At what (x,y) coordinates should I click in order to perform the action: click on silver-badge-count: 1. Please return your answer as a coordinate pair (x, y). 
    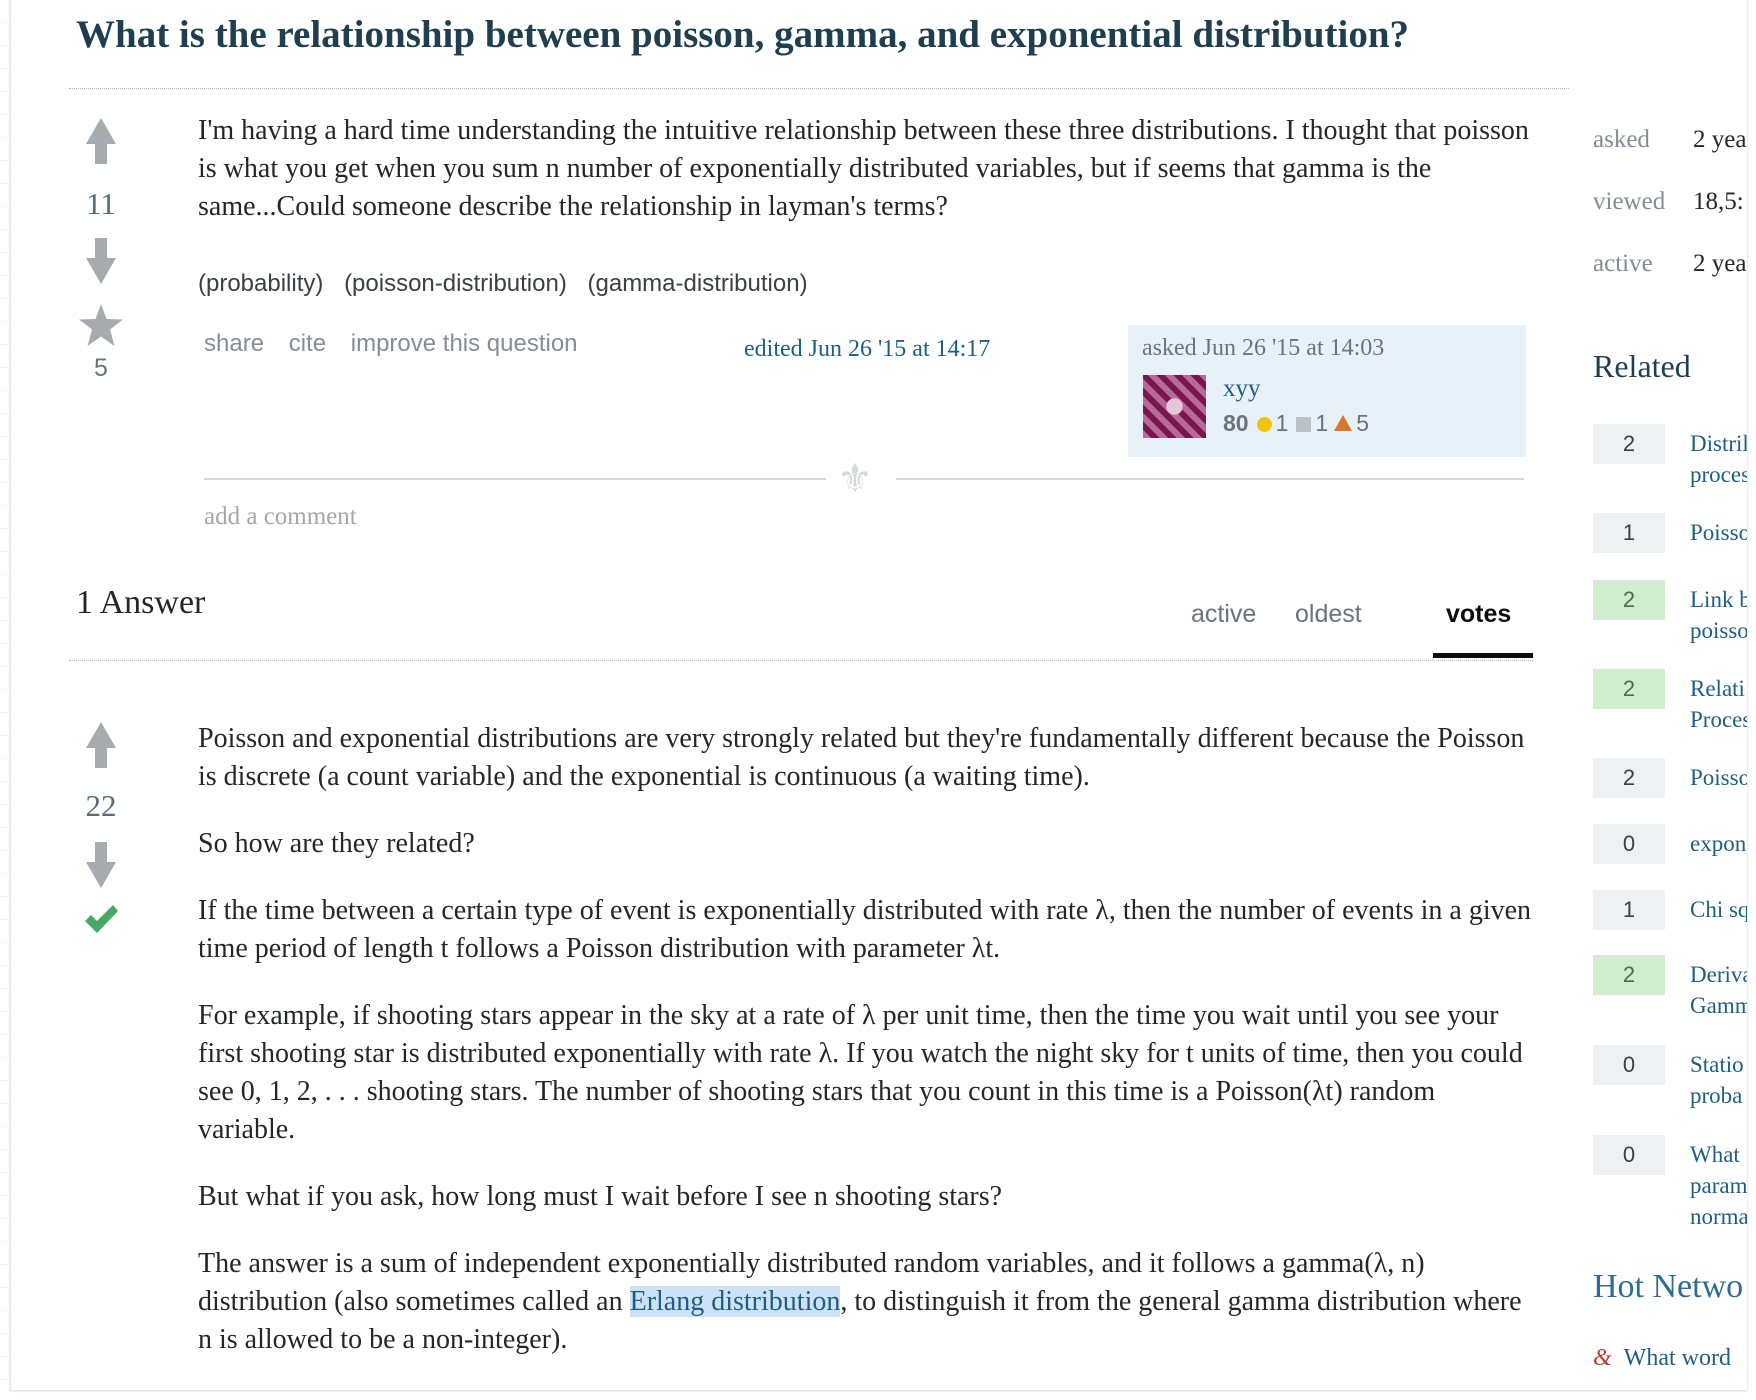
    Looking at the image, I should click on (1322, 423).